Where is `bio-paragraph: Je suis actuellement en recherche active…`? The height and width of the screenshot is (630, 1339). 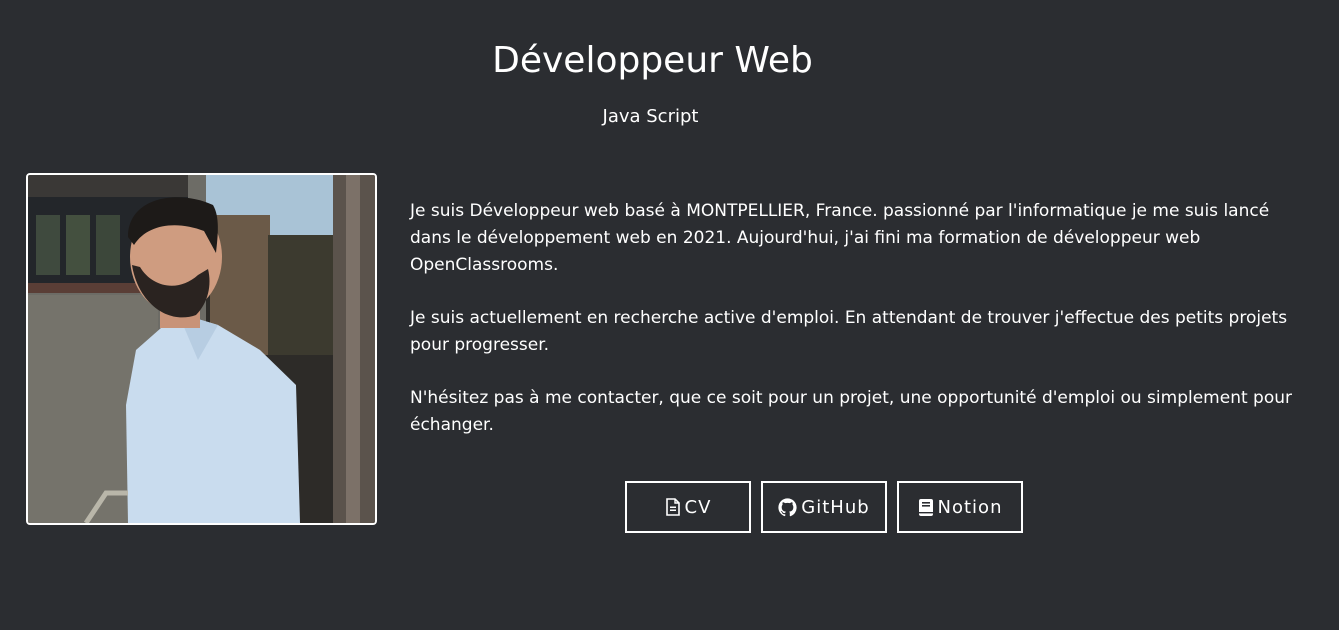
bio-paragraph: Je suis actuellement en recherche active… is located at coordinates (849, 331).